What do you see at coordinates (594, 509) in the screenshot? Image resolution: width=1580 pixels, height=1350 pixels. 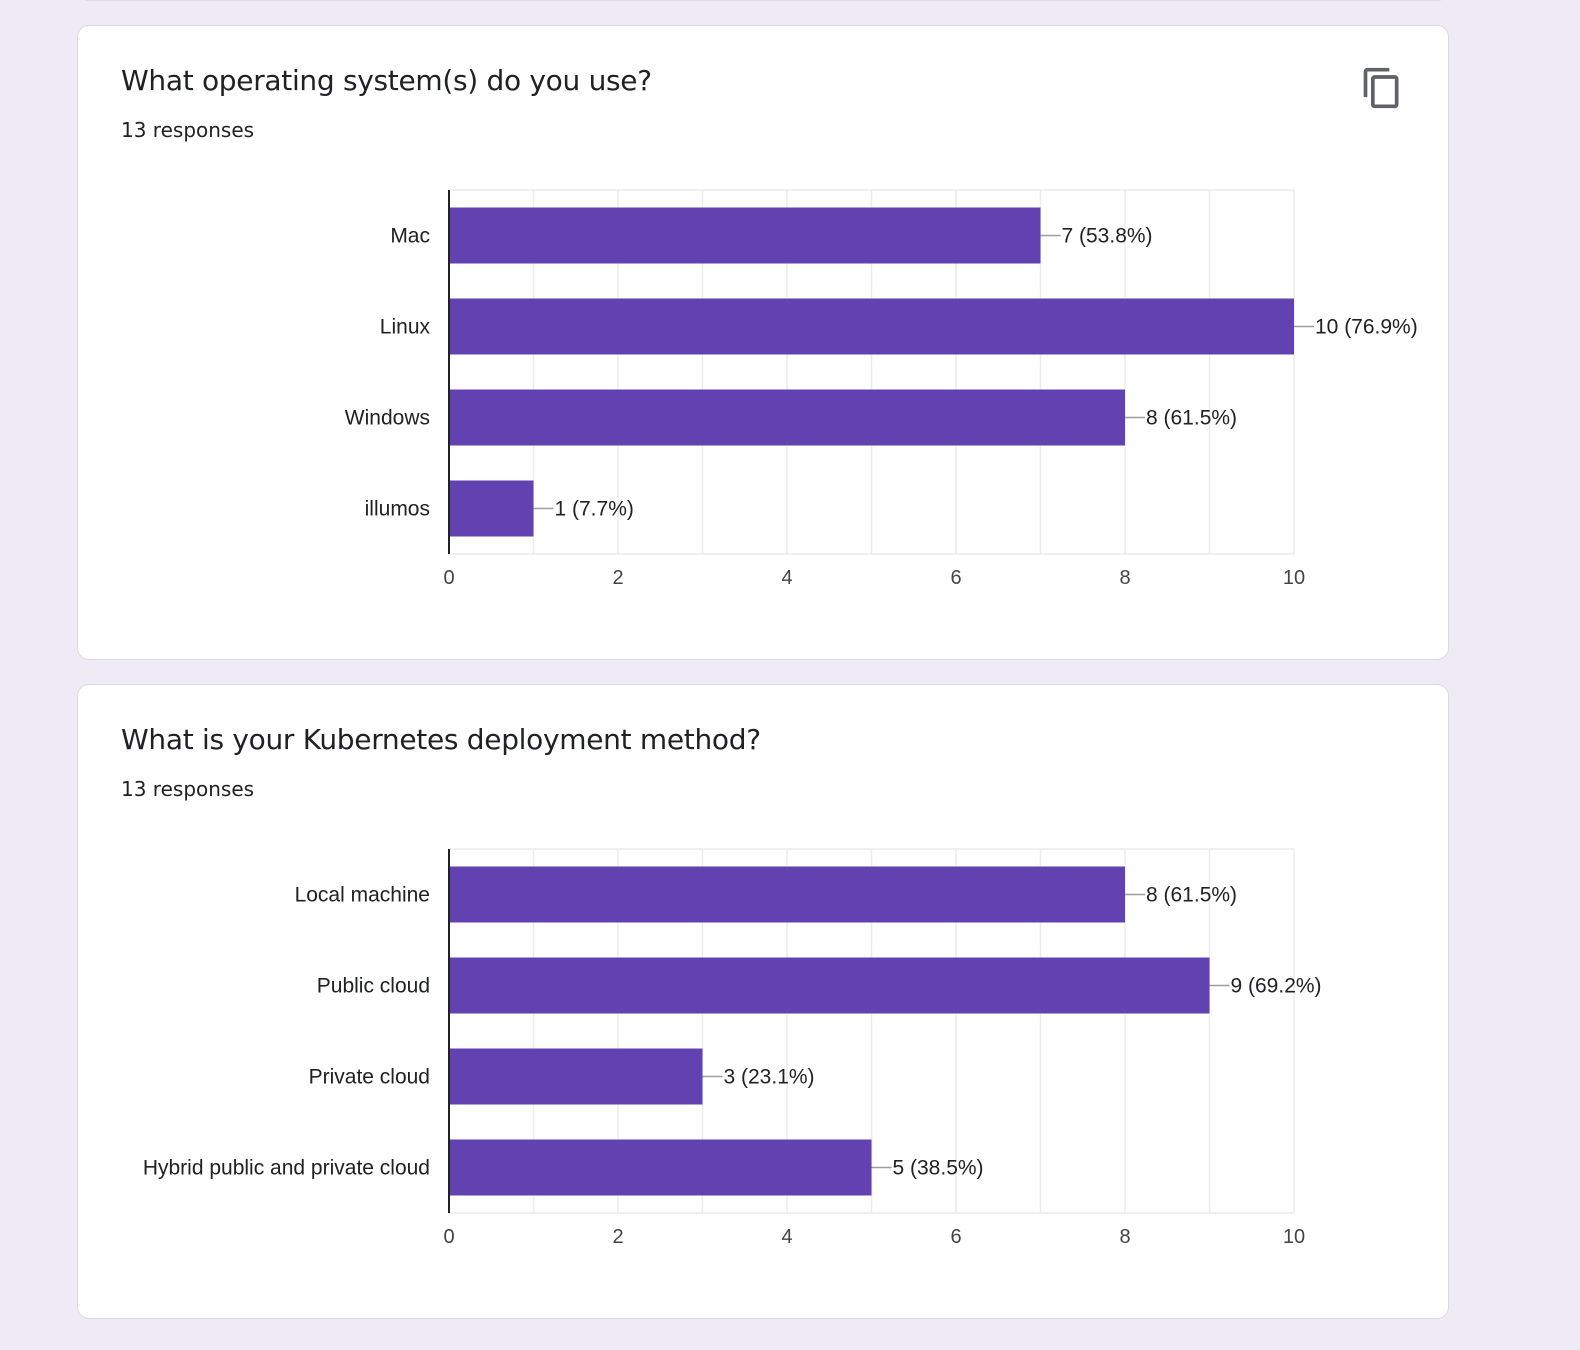 I see `data-label: 1 (7.7%)` at bounding box center [594, 509].